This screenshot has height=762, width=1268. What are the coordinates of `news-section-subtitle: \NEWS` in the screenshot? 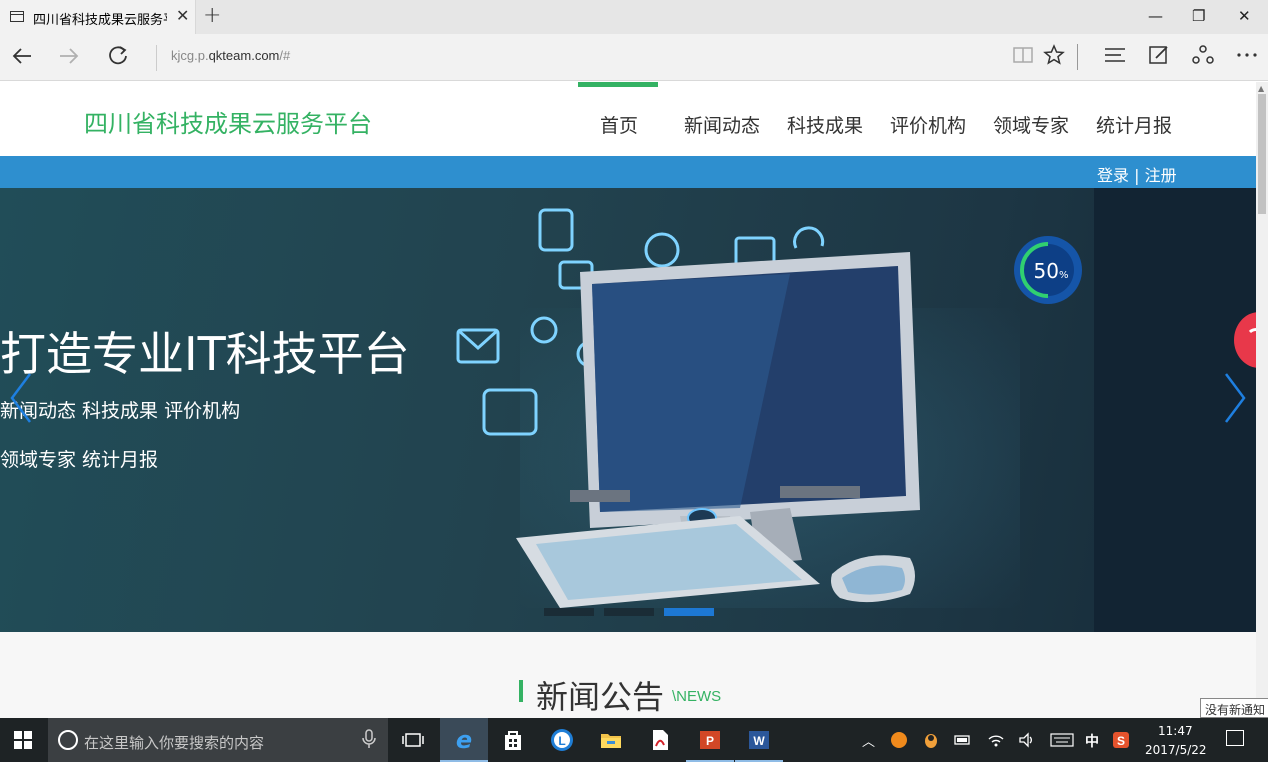 It's located at (697, 696).